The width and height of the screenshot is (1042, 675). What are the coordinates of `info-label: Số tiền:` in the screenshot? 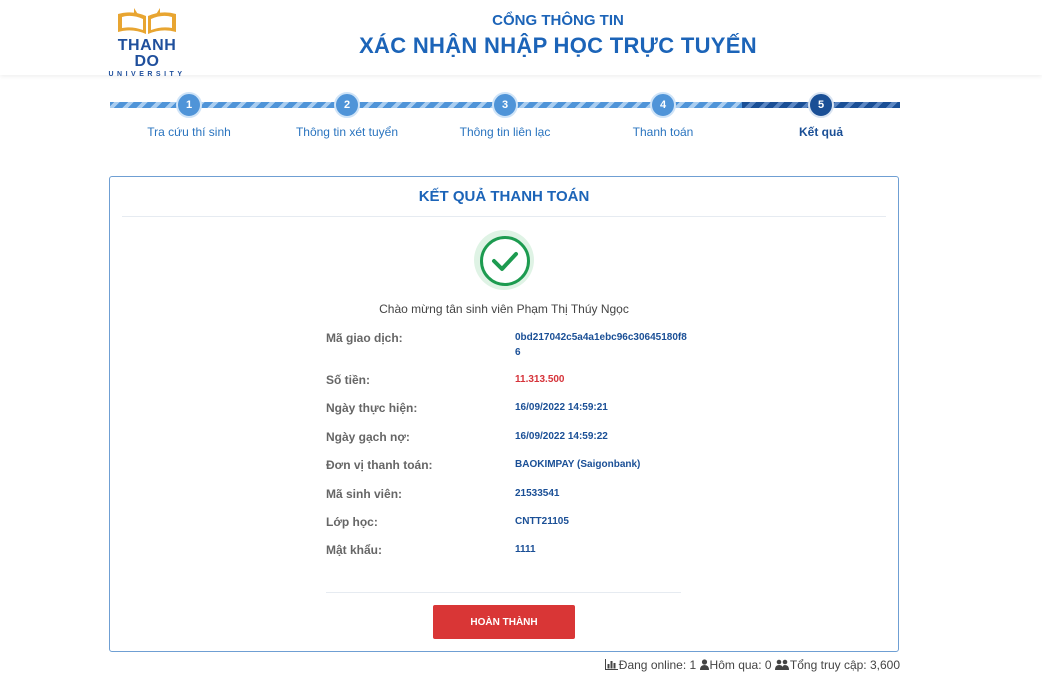 It's located at (348, 380).